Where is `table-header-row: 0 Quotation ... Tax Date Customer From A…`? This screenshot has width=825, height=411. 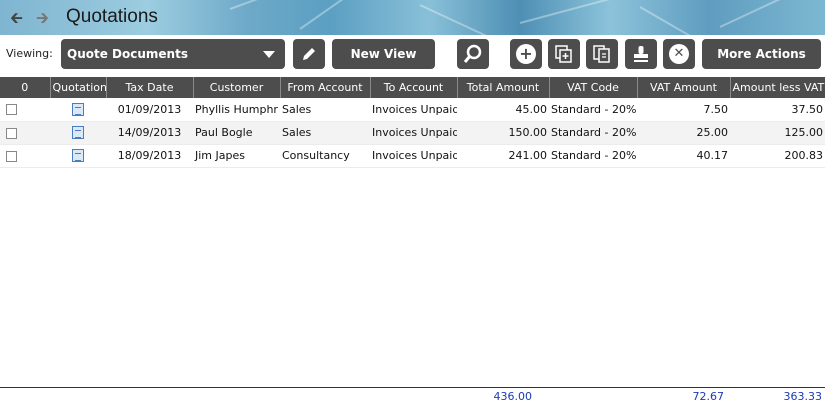 table-header-row: 0 Quotation ... Tax Date Customer From A… is located at coordinates (412, 87).